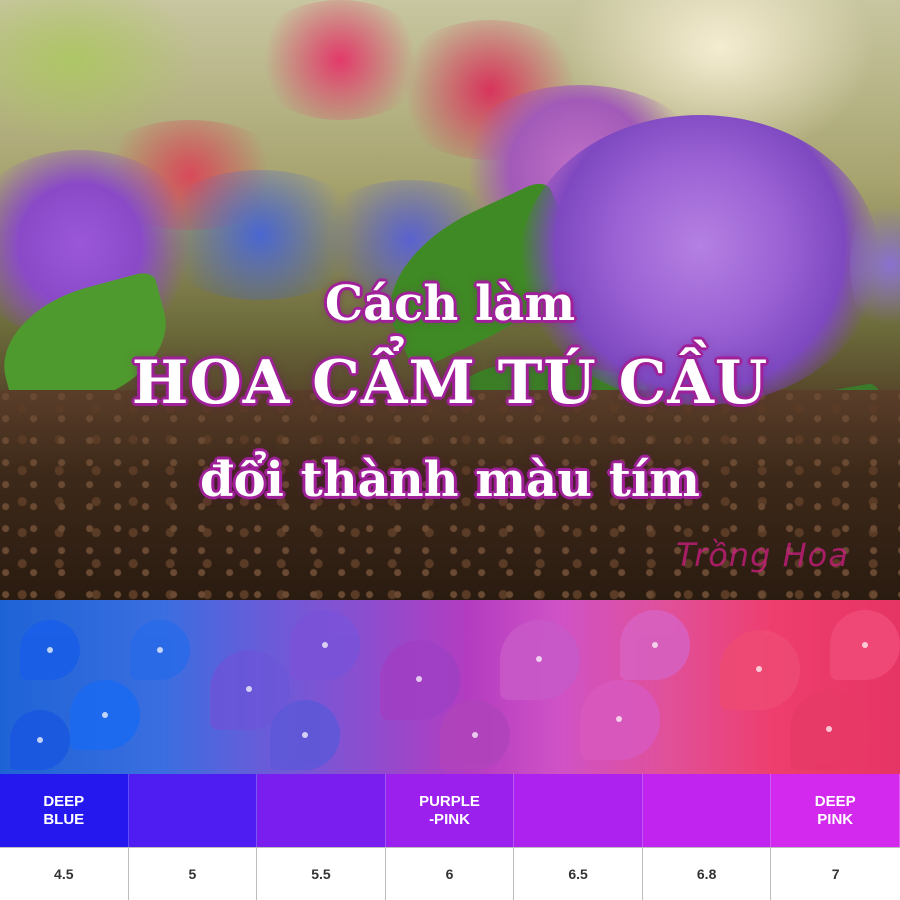  What do you see at coordinates (64, 810) in the screenshot?
I see `color-cell-deep-blue: DEEP BLUE` at bounding box center [64, 810].